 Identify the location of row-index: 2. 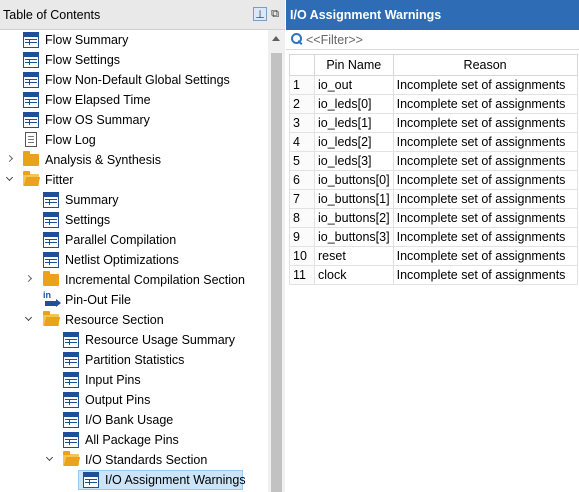
(302, 104).